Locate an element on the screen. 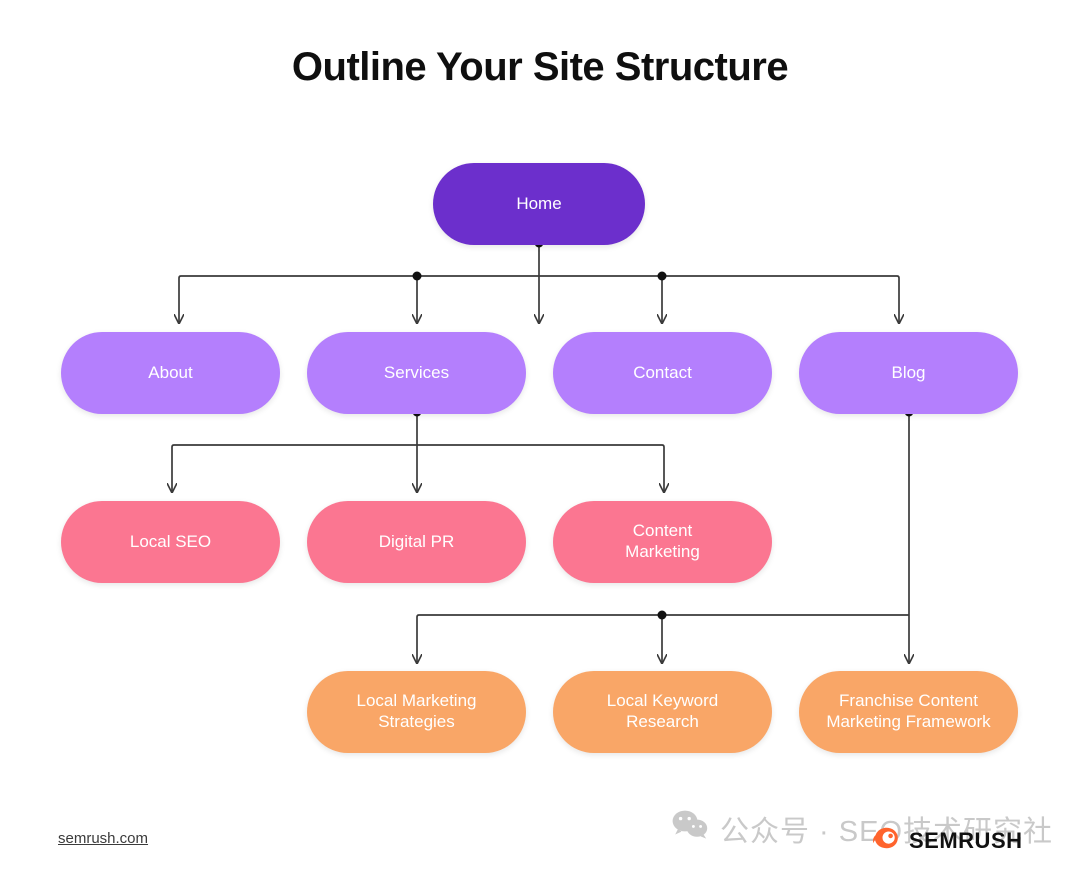  semrush-logo: SEMRUSH is located at coordinates (947, 840).